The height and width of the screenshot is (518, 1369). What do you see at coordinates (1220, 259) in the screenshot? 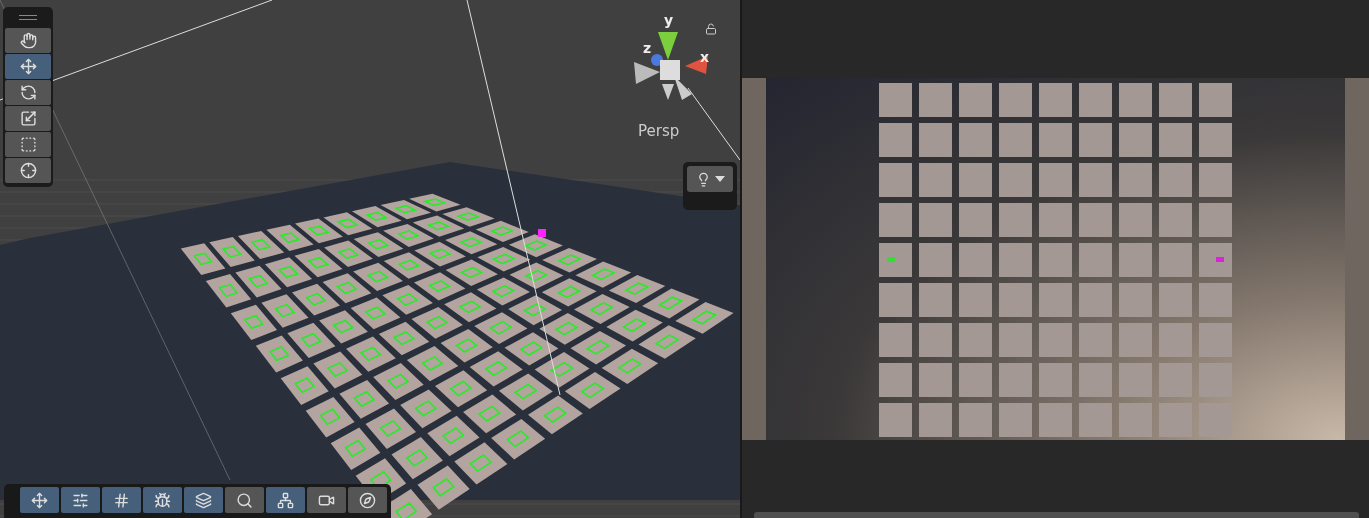
I see `marker-icon` at bounding box center [1220, 259].